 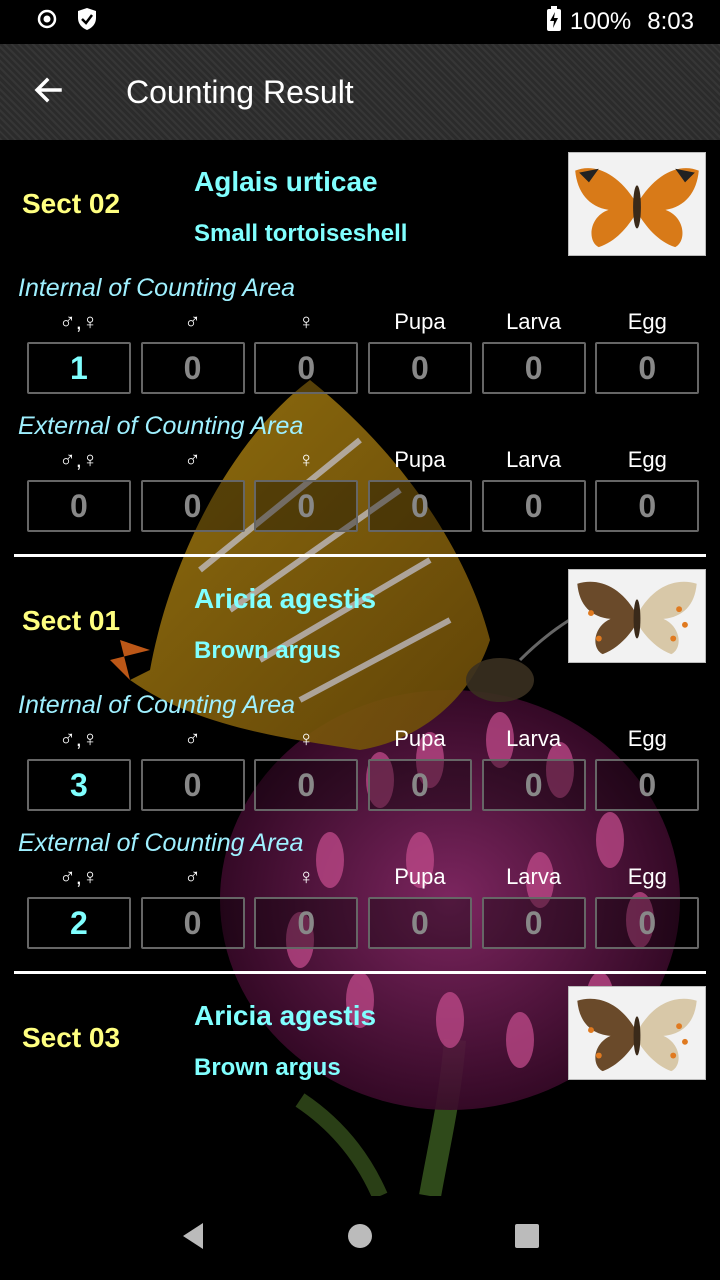 I want to click on external-count-row: ♂,♀ 2 ♂ 0 ♀ 0 Pupa 0 Larva 0 Egg 0, so click(x=360, y=905).